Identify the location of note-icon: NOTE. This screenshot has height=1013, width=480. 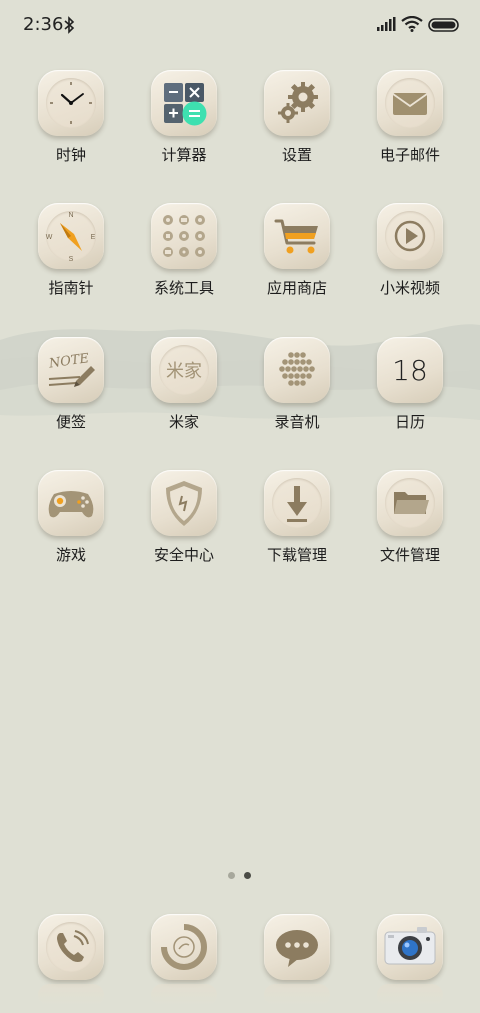
(71, 369).